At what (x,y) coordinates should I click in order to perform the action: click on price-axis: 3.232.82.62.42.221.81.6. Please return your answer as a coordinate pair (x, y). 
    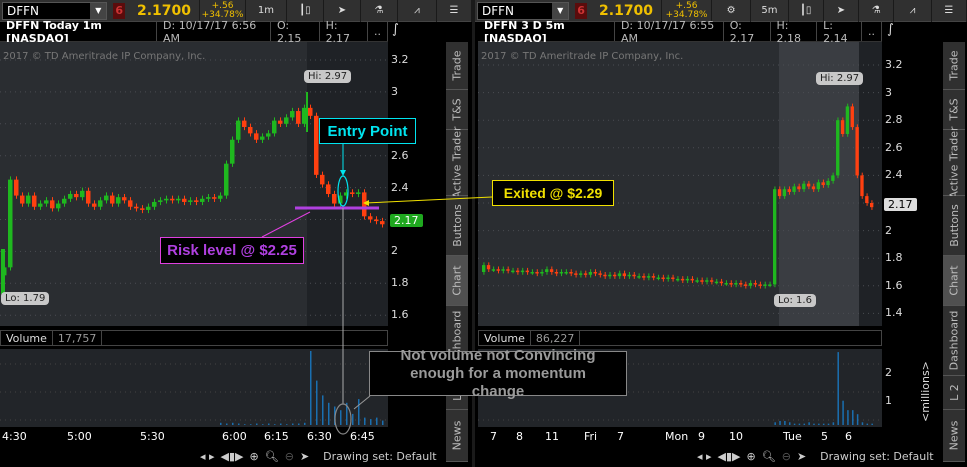
    Looking at the image, I should click on (416, 184).